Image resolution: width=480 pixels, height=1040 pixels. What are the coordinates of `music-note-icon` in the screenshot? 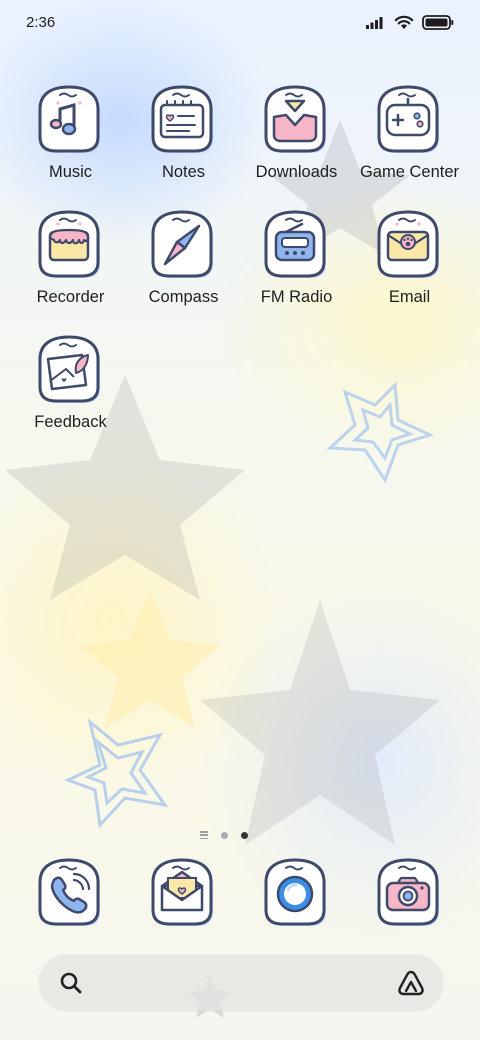 It's located at (69, 119).